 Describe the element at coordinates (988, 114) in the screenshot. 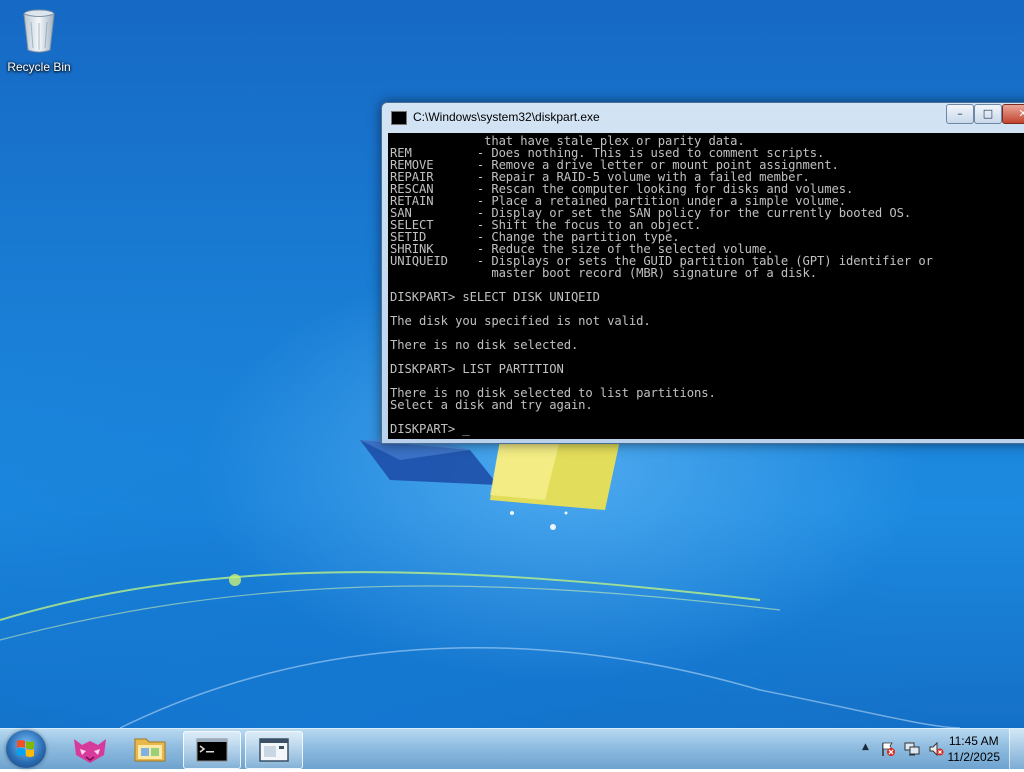

I see `maximize-button: □` at that location.